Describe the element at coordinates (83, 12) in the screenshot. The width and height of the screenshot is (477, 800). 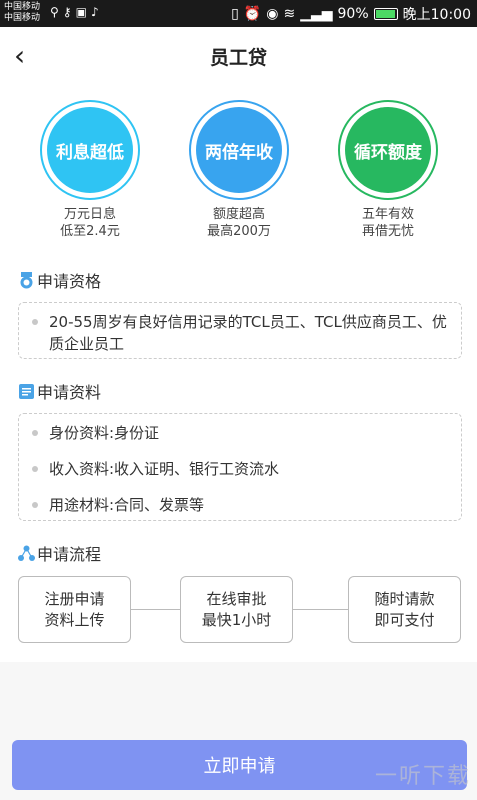
I see `app-icon: ▣` at that location.